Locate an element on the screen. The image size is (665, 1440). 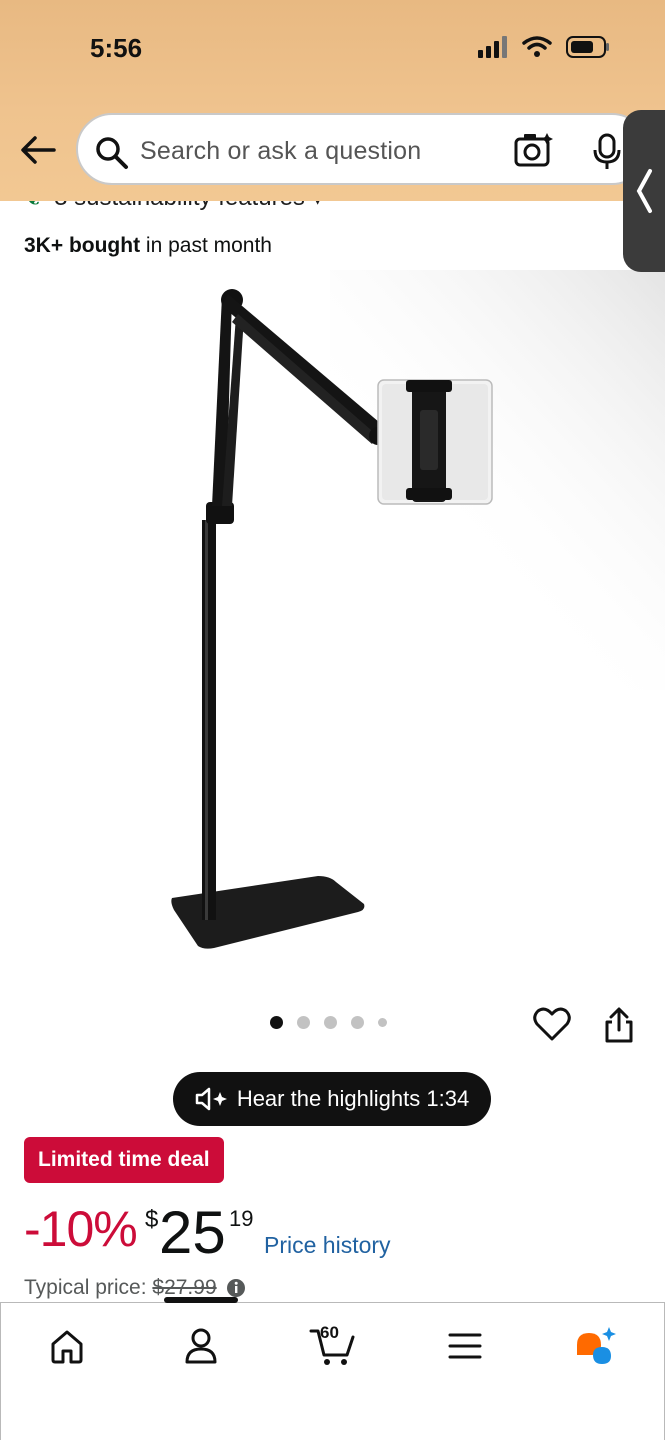
side-panel-tab is located at coordinates (644, 191).